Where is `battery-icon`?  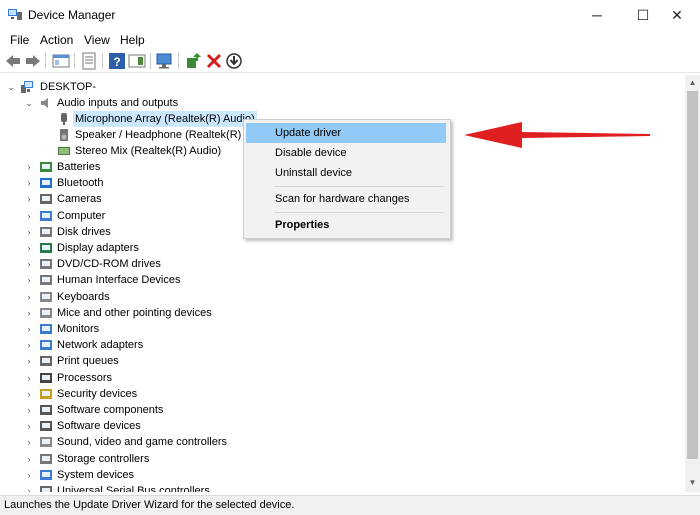 battery-icon is located at coordinates (46, 167).